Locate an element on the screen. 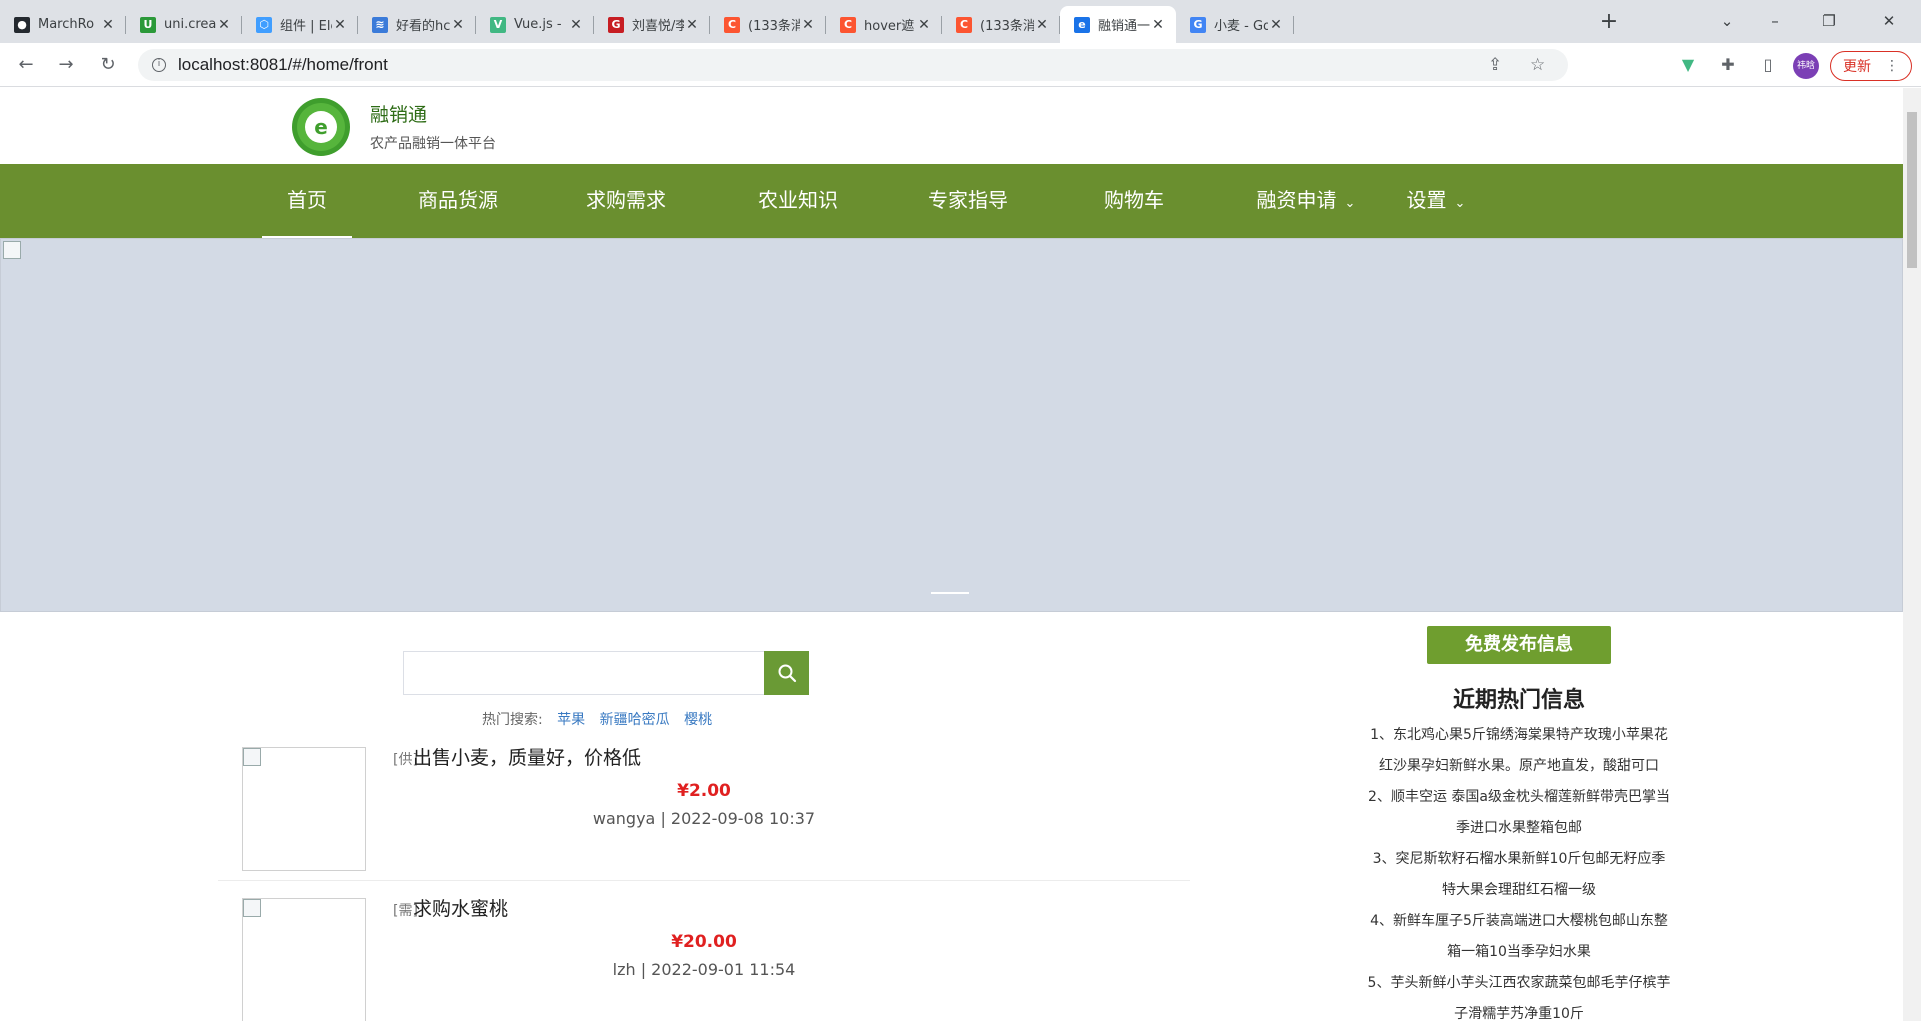  search-input is located at coordinates (584, 673).